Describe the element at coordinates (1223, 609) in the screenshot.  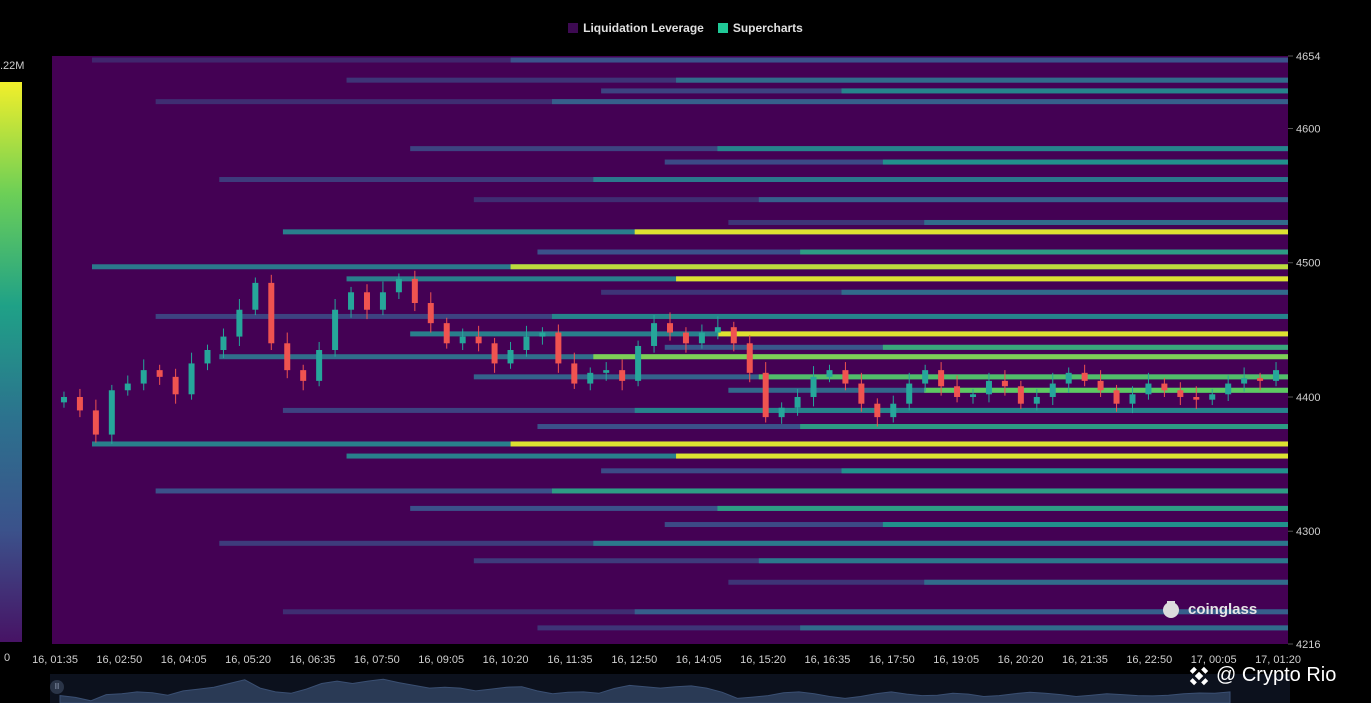
I see `watermark-text: coinglass` at that location.